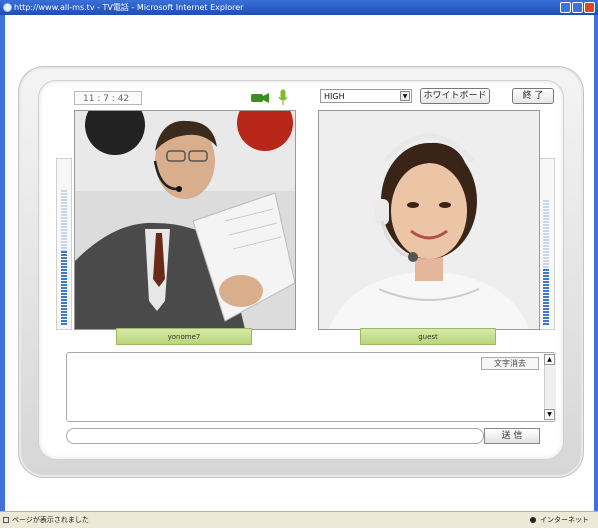 The image size is (598, 529). I want to click on status-text: ページが表示されました, so click(50, 520).